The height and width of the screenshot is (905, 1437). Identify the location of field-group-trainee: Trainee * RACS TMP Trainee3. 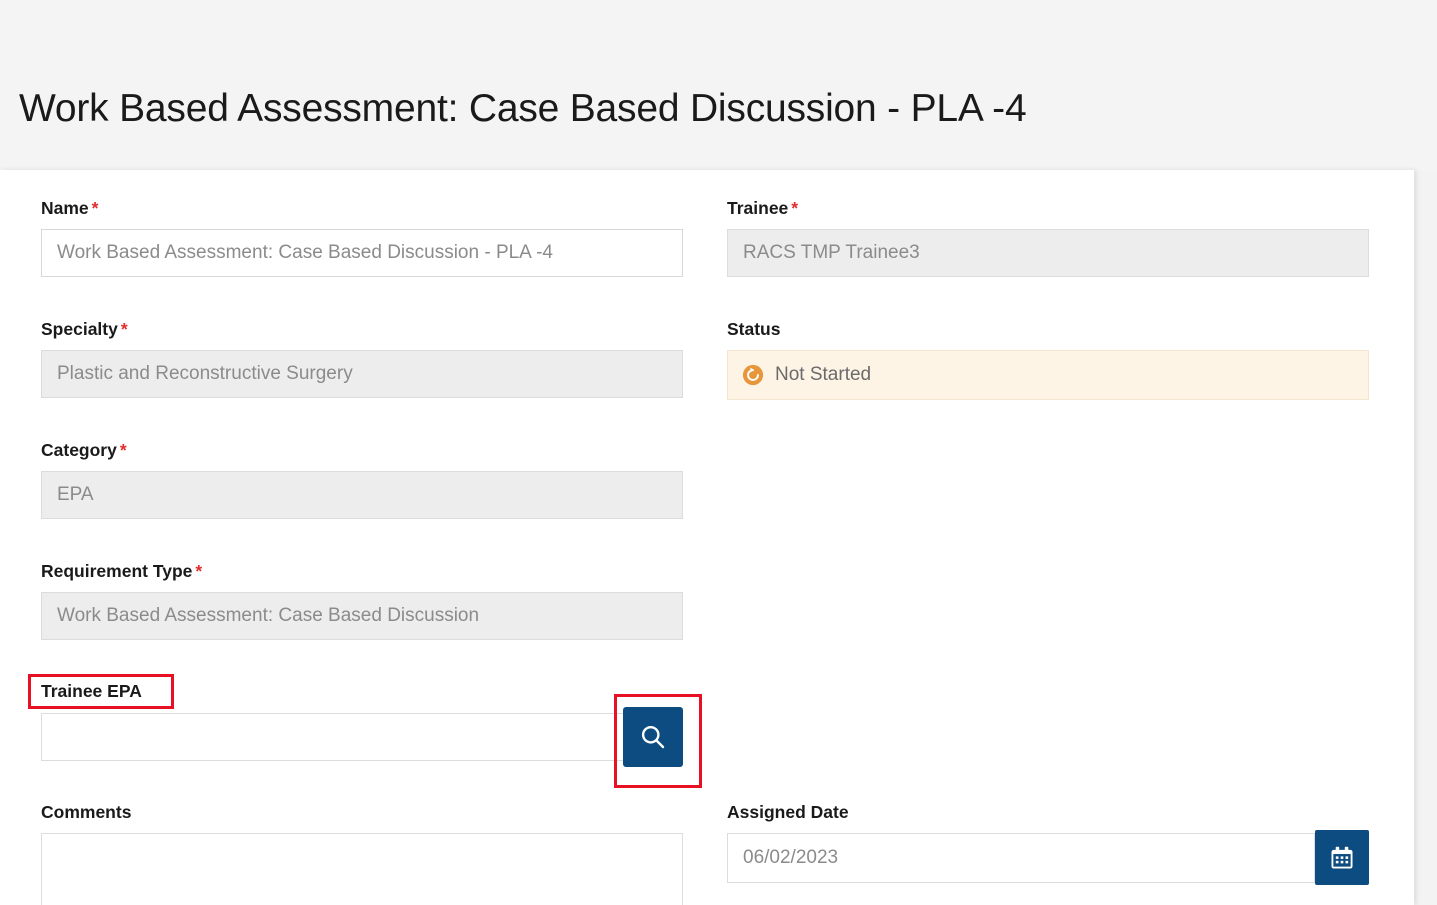
(1048, 238).